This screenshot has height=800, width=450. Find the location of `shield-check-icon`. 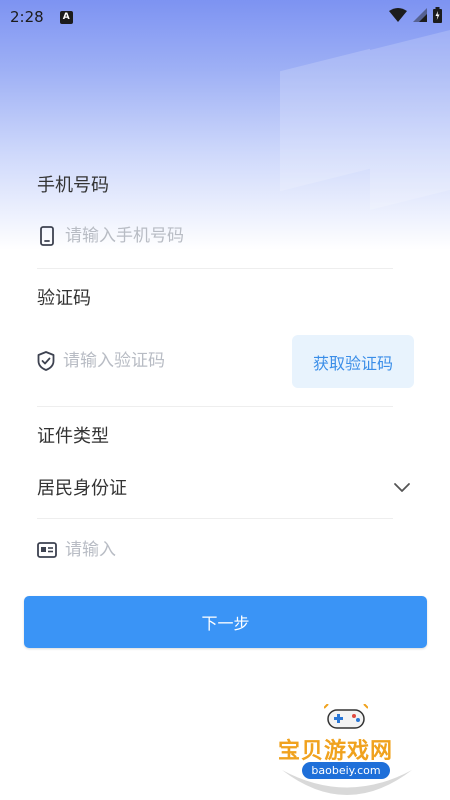

shield-check-icon is located at coordinates (46, 361).